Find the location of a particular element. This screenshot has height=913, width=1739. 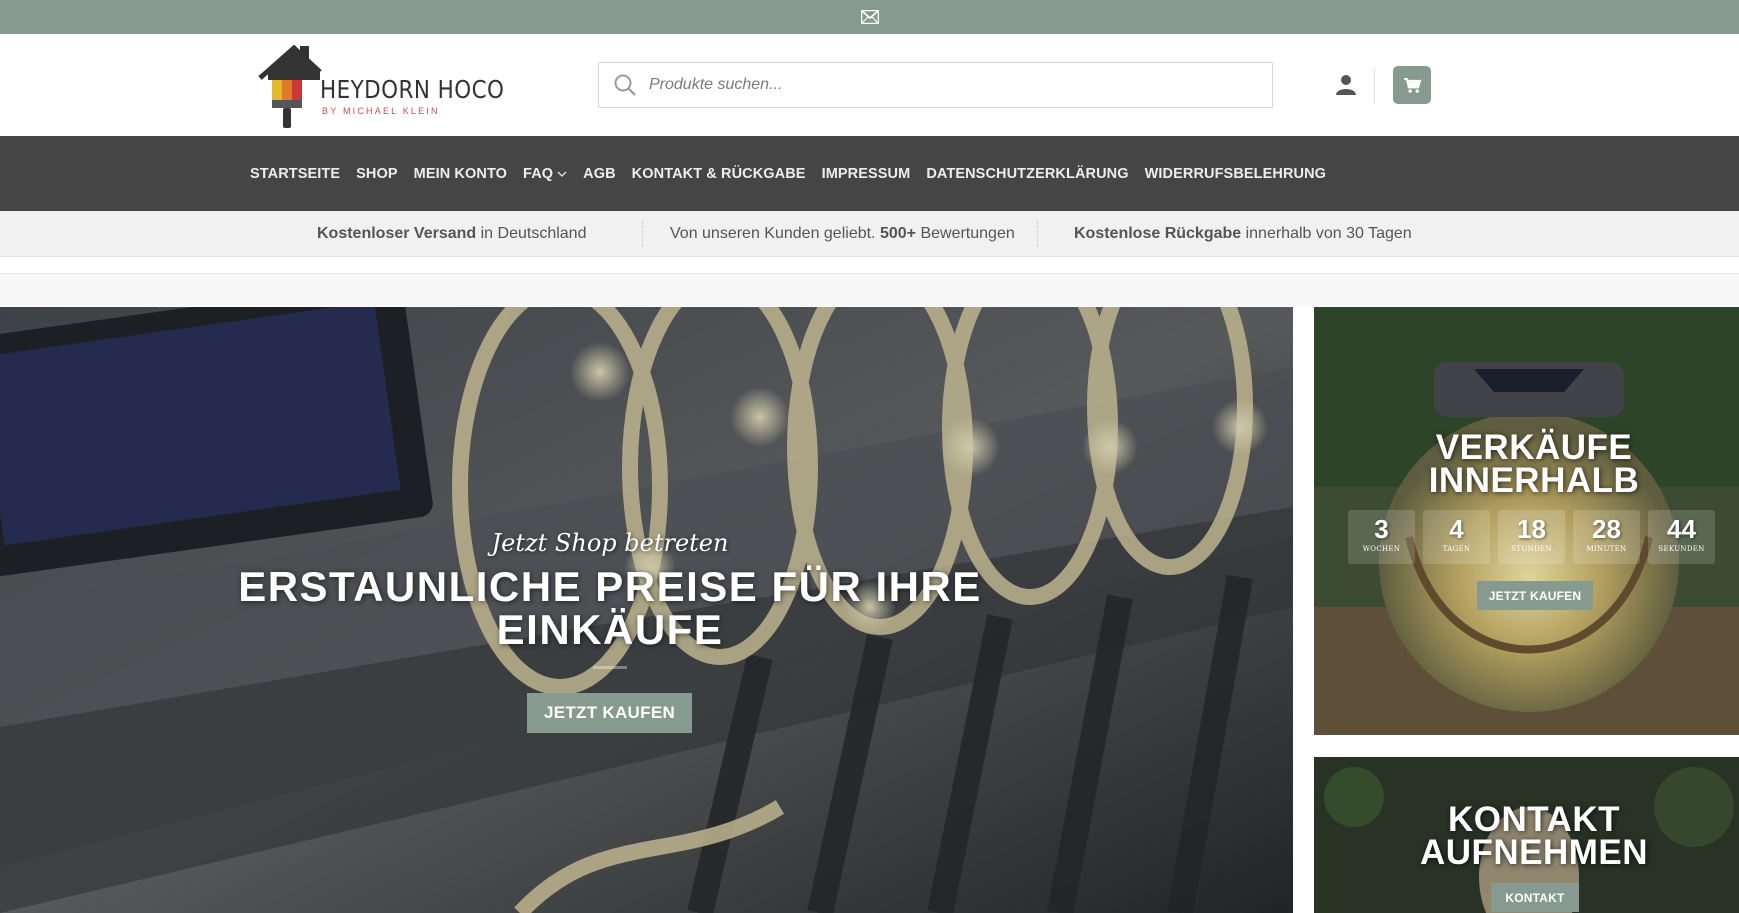

promo-title-line2: INNERHALB is located at coordinates (1534, 480).